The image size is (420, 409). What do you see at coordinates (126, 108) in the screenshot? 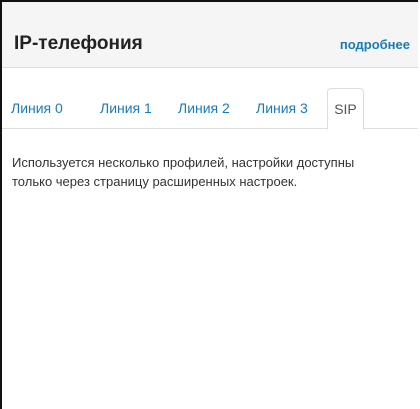
I see `tab-line-1: Линия 1` at bounding box center [126, 108].